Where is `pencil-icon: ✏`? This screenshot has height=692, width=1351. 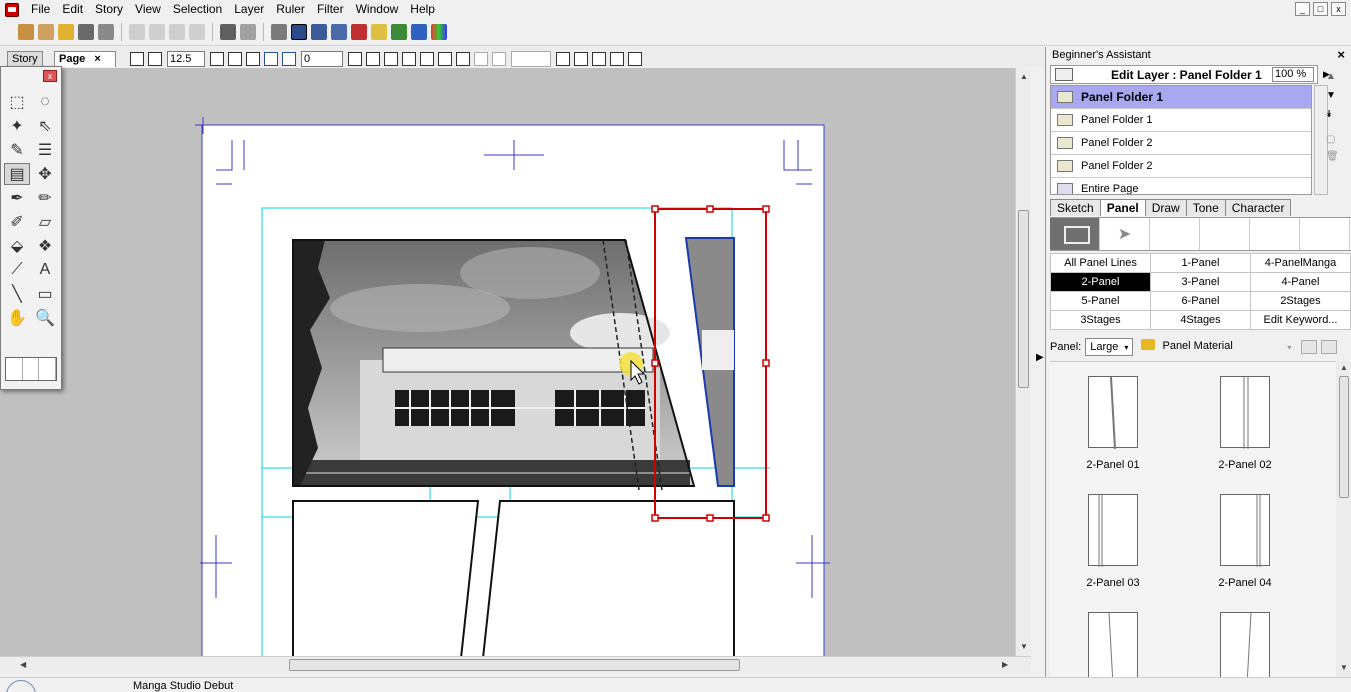 pencil-icon: ✏ is located at coordinates (45, 198).